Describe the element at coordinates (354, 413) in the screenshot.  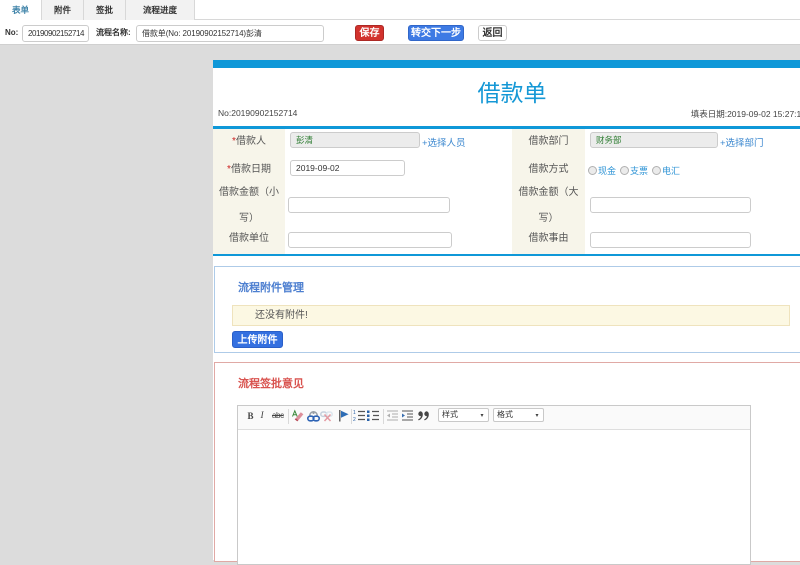
I see `svg-text: 1` at that location.